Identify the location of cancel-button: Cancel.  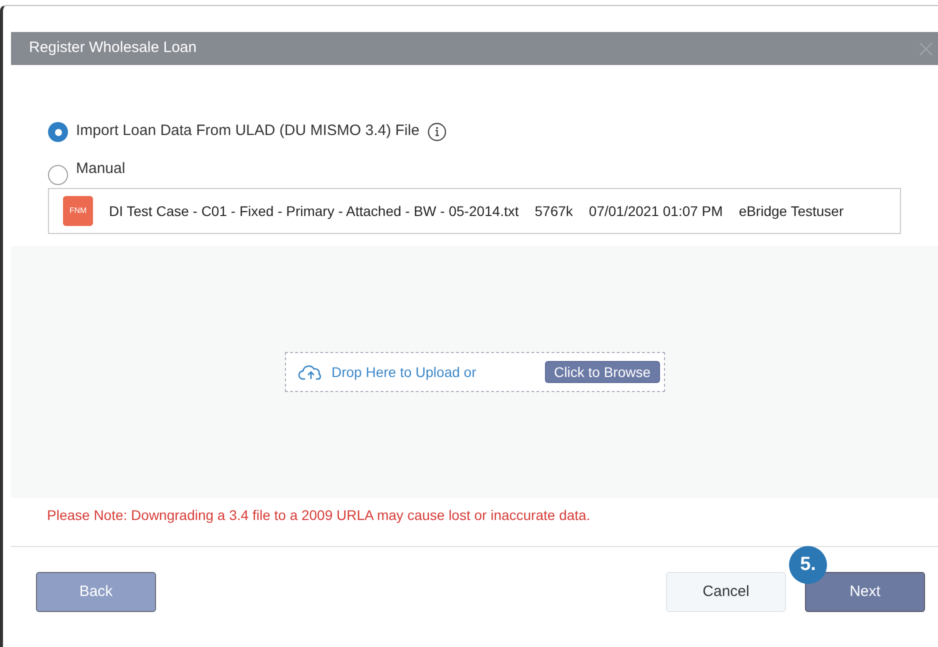
(726, 592).